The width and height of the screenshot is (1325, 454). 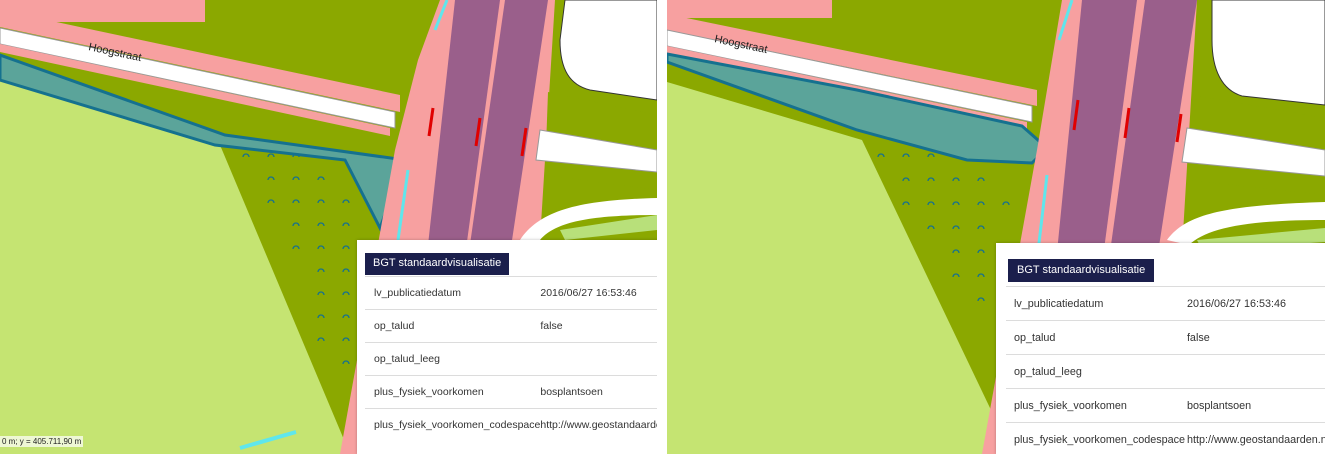 I want to click on coordinate-readout: 0 m; y = 405.711,90 m, so click(x=42, y=441).